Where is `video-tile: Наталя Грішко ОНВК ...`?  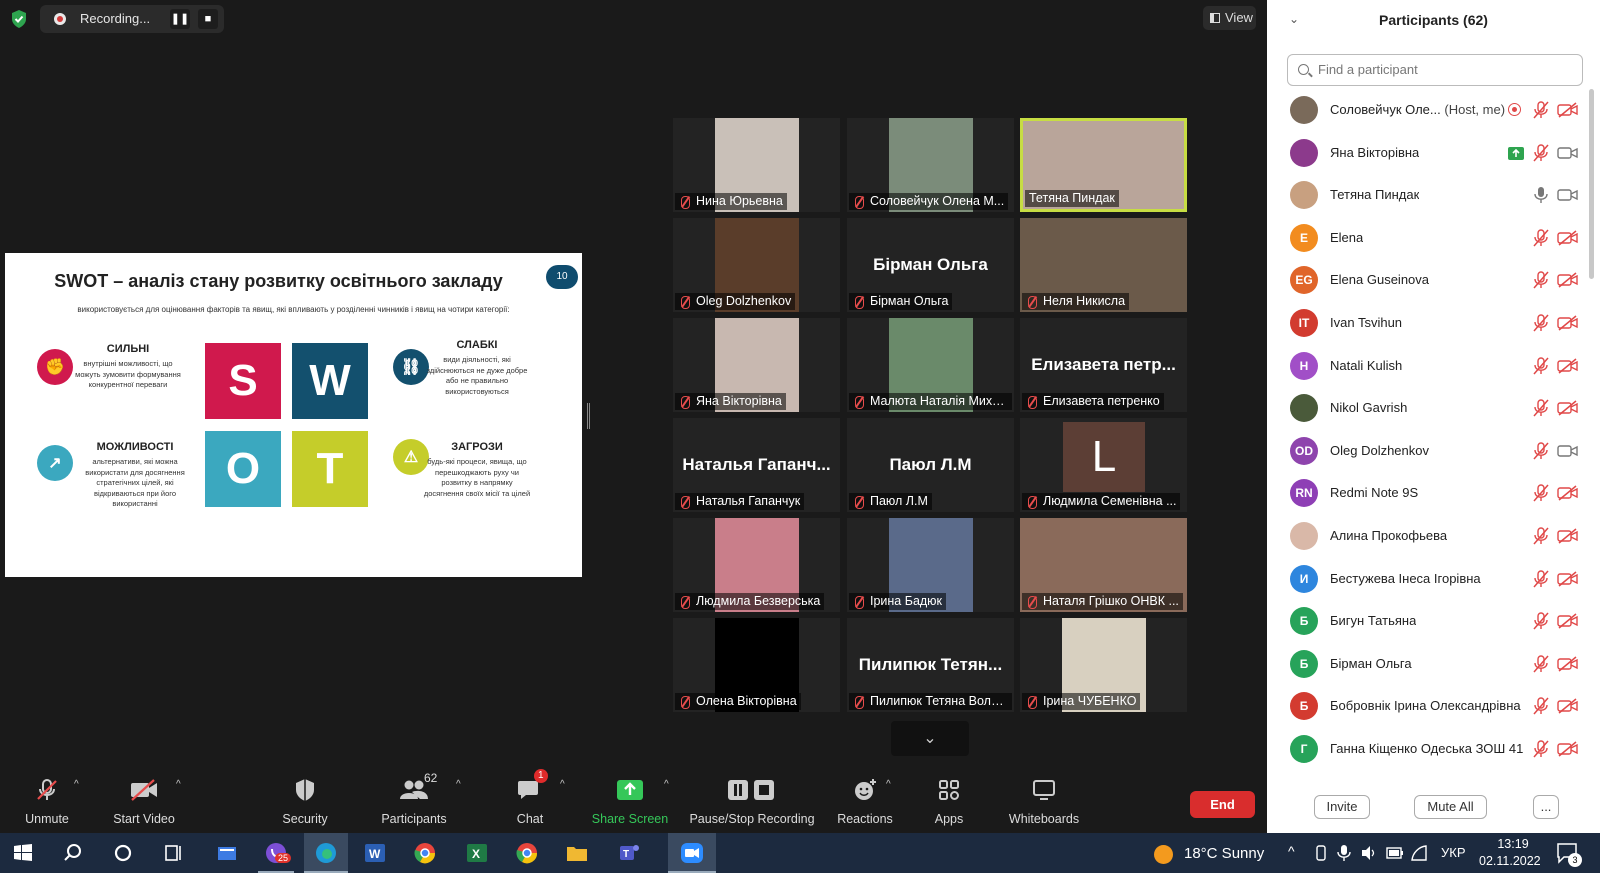 video-tile: Наталя Грішко ОНВК ... is located at coordinates (1103, 565).